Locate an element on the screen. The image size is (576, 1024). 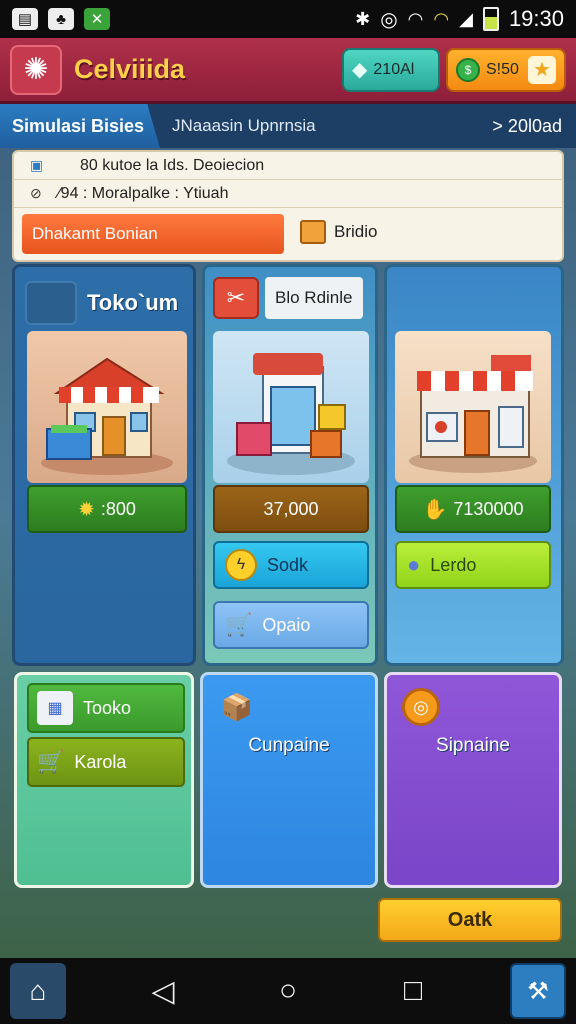
column-2-header: ✂ Blo Rdinle is located at coordinates (288, 298).